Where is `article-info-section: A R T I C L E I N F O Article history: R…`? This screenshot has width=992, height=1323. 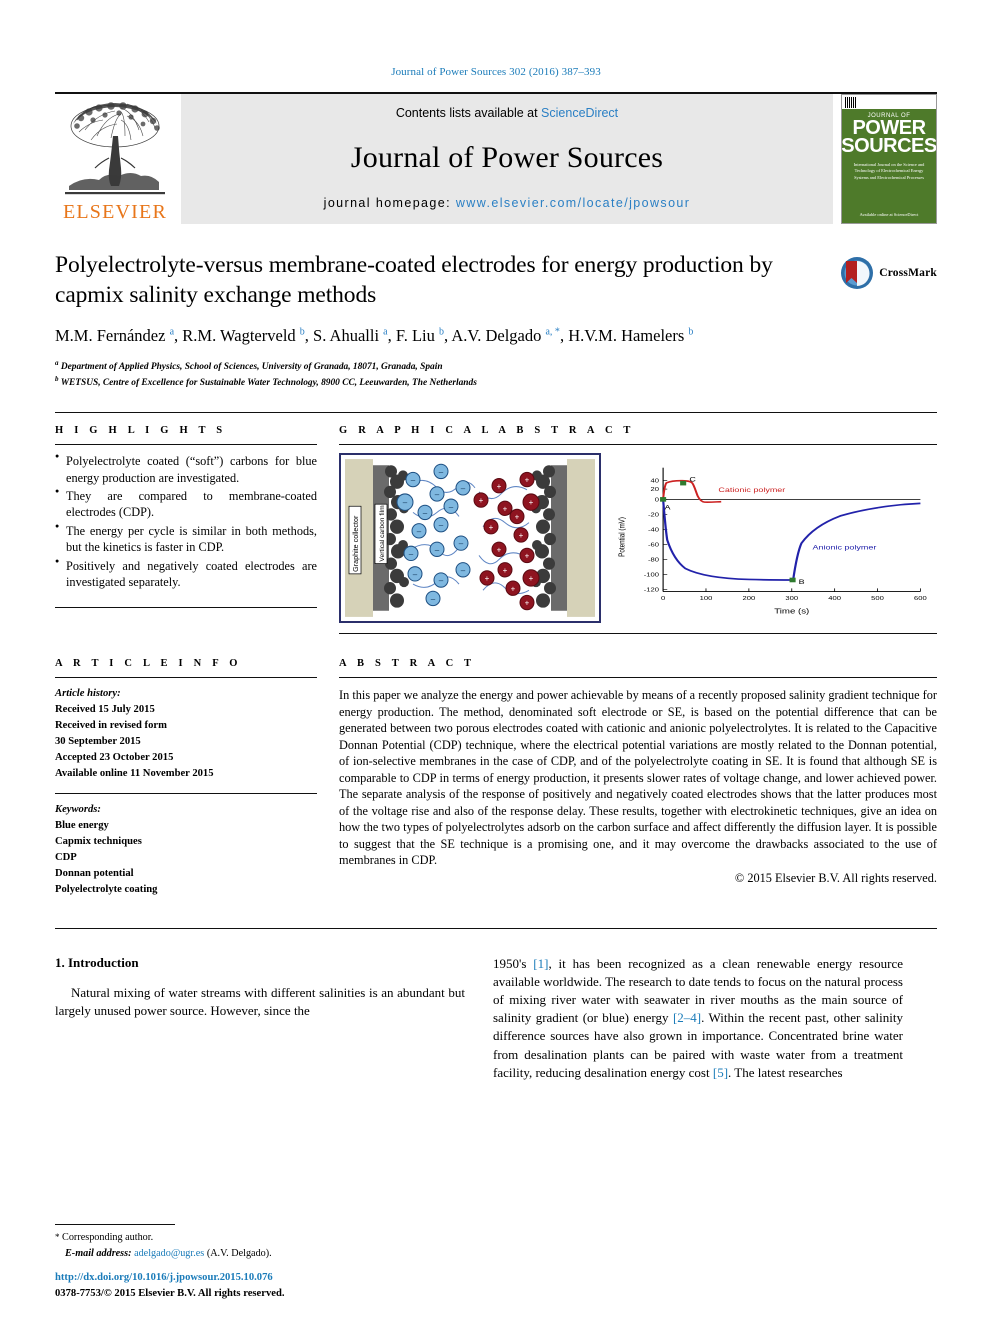 article-info-section: A R T I C L E I N F O Article history: R… is located at coordinates (186, 778).